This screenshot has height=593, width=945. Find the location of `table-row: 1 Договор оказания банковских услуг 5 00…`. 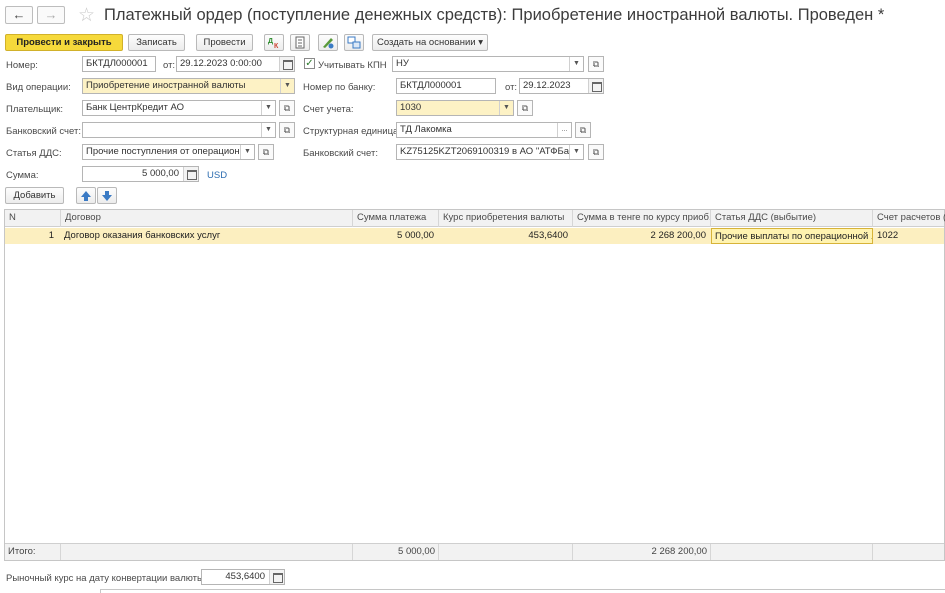

table-row: 1 Договор оказания банковских услуг 5 00… is located at coordinates (474, 236).